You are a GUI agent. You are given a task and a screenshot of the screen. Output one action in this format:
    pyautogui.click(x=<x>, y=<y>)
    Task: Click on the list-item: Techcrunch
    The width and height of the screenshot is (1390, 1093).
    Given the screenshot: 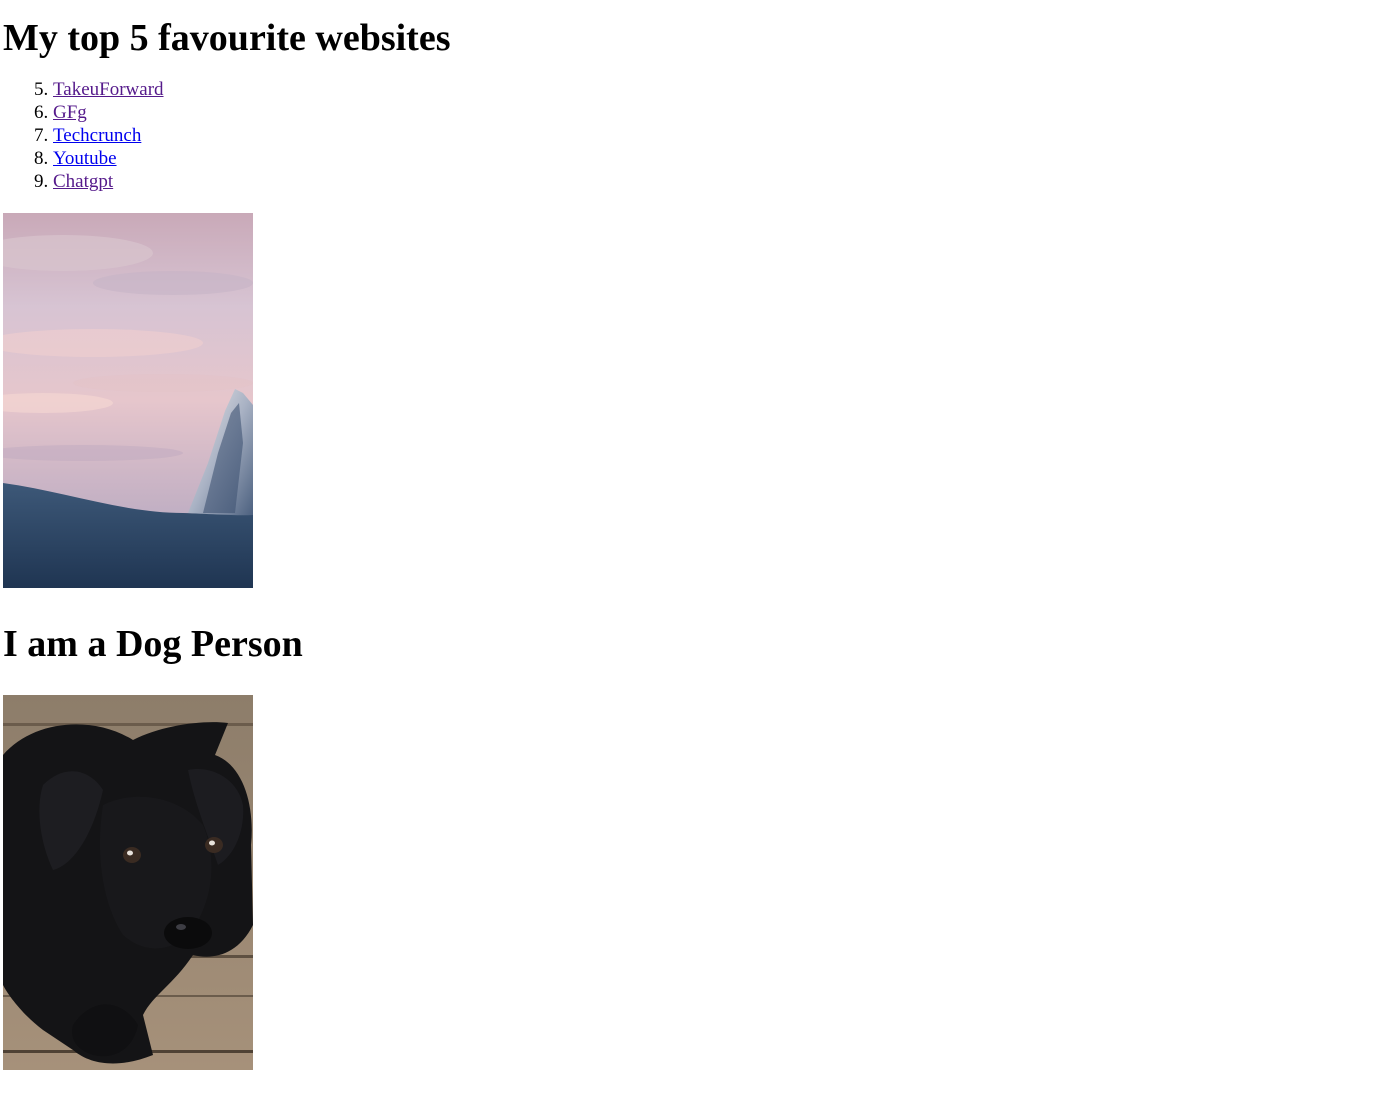 What is the action you would take?
    pyautogui.click(x=720, y=135)
    